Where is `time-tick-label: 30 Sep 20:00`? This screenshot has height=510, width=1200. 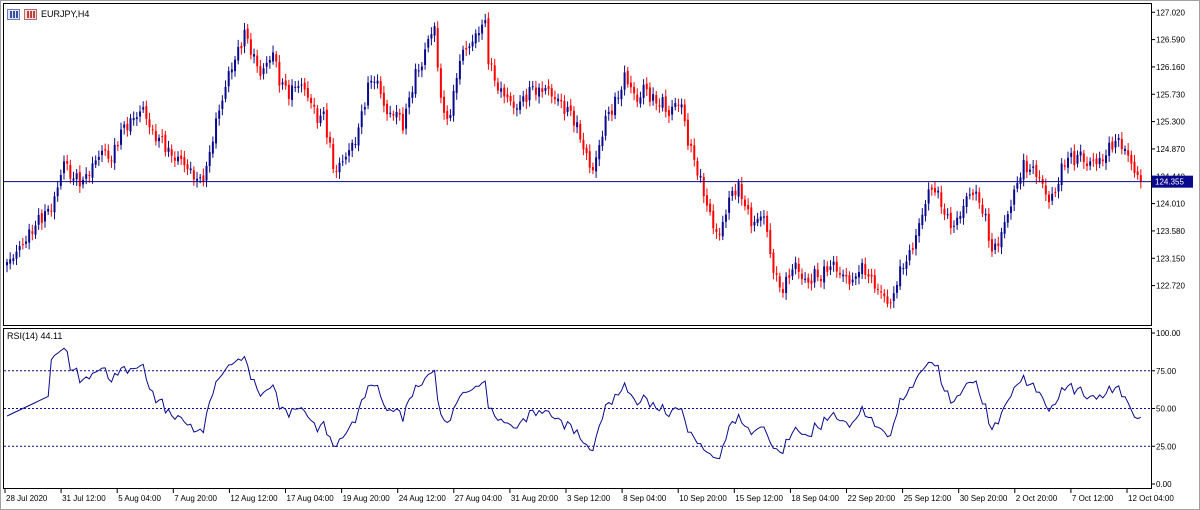
time-tick-label: 30 Sep 20:00 is located at coordinates (984, 498).